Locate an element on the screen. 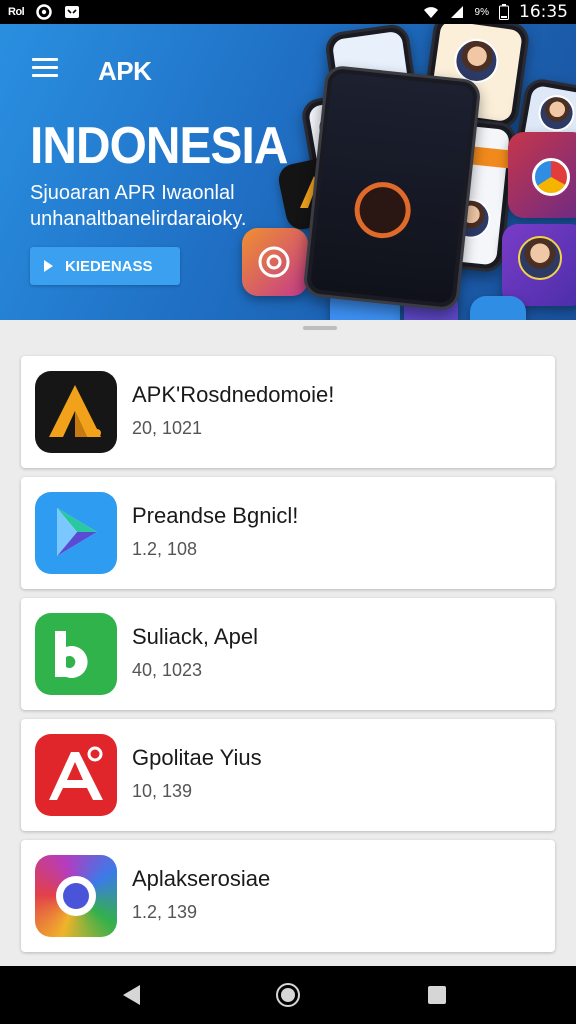 This screenshot has height=1024, width=576. recent-apps-icon is located at coordinates (437, 995).